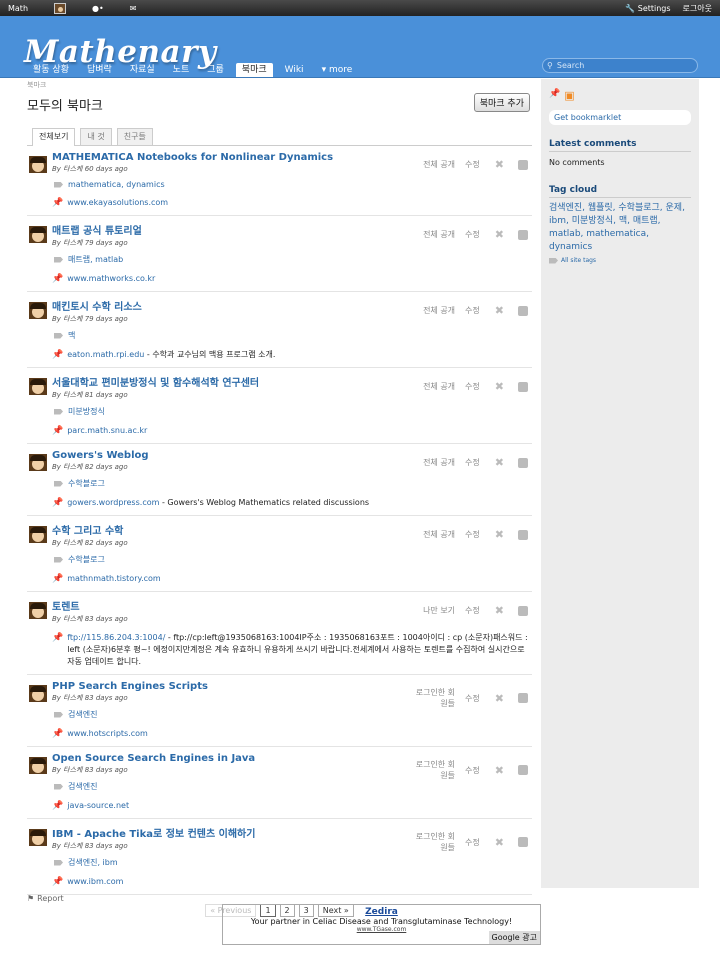 This screenshot has height=960, width=720. What do you see at coordinates (142, 70) in the screenshot?
I see `tab-files: 자료실` at bounding box center [142, 70].